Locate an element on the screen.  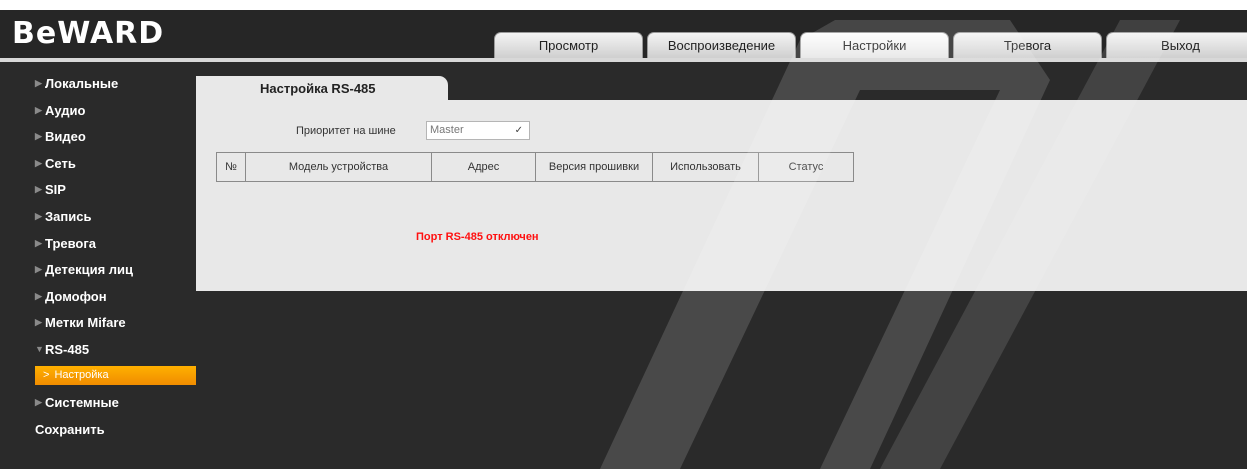
sidebar-item-alarm: ▶ Тревога is located at coordinates (98, 243).